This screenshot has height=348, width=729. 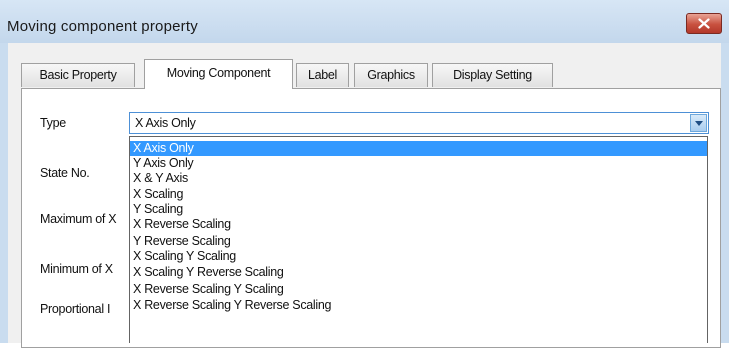 I want to click on close-icon, so click(x=704, y=23).